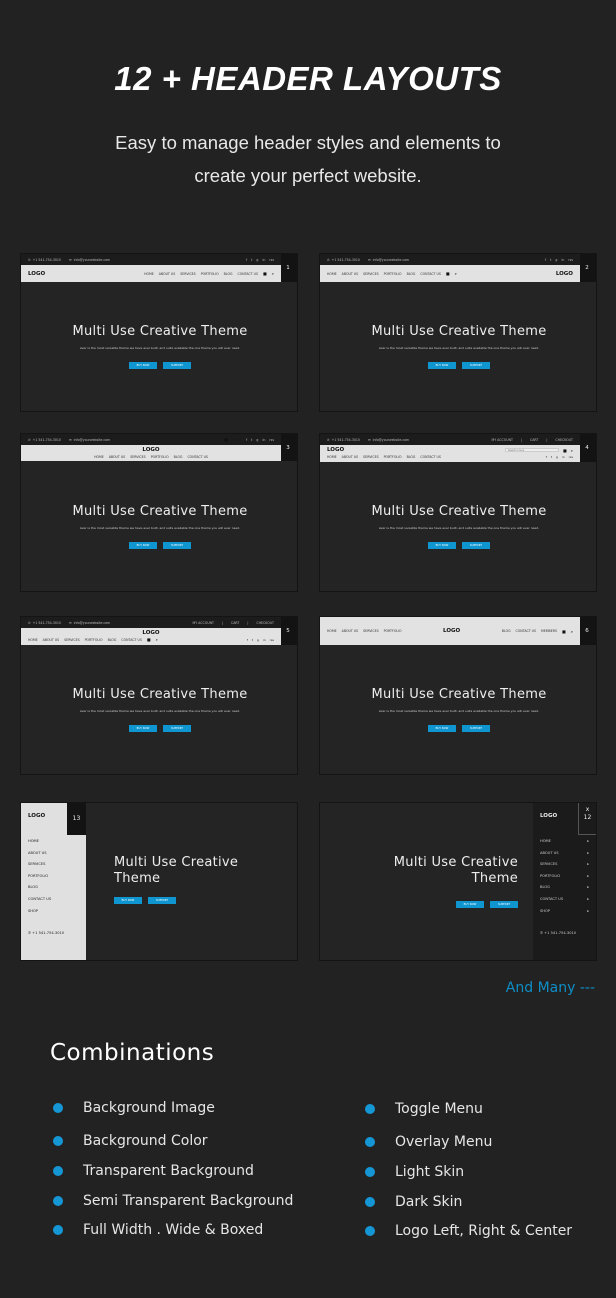  I want to click on sidebar-item: HOME ▸, so click(564, 841).